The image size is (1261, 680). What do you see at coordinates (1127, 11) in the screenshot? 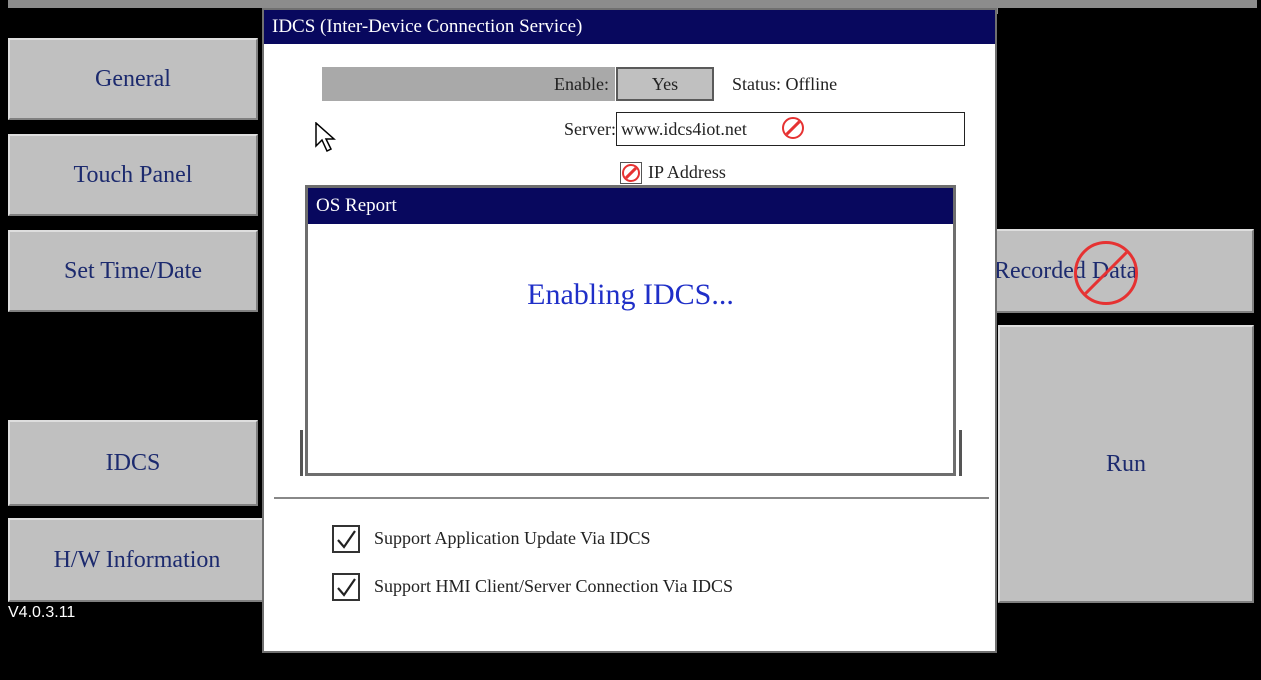
I see `top-strip-gap-right` at bounding box center [1127, 11].